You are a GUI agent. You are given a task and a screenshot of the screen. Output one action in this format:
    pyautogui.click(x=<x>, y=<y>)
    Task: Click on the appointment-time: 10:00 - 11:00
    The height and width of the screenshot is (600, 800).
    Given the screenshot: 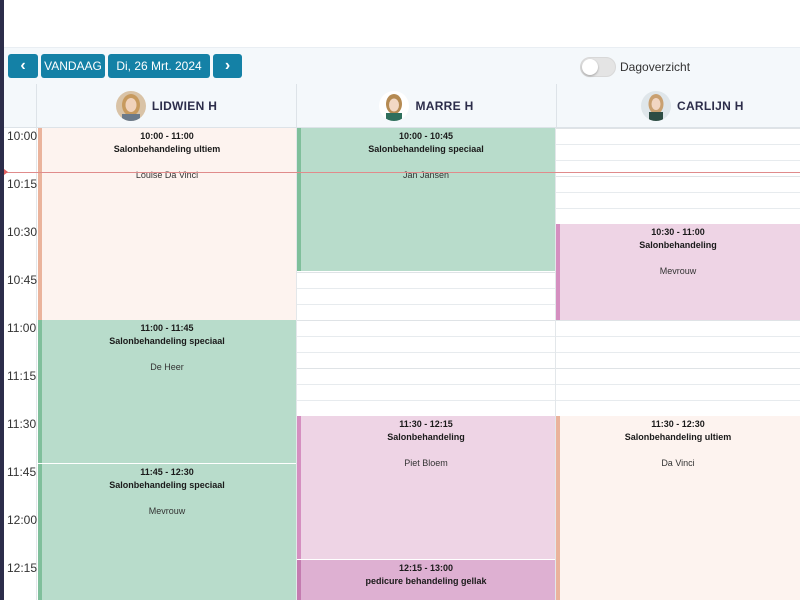 What is the action you would take?
    pyautogui.click(x=167, y=136)
    